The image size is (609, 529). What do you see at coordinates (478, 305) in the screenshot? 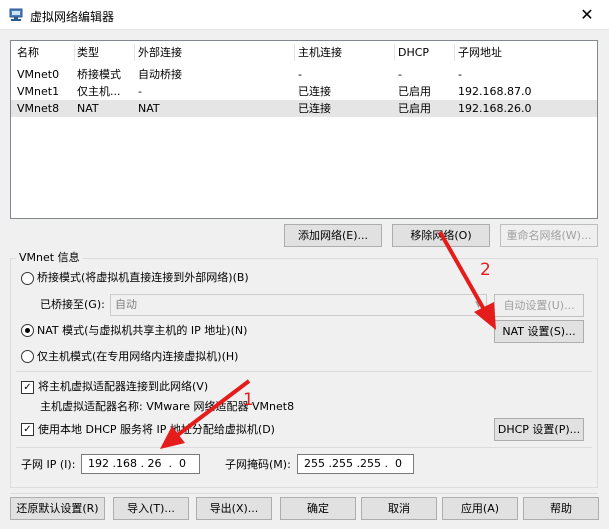
I see `chevron-down-icon: ▼` at bounding box center [478, 305].